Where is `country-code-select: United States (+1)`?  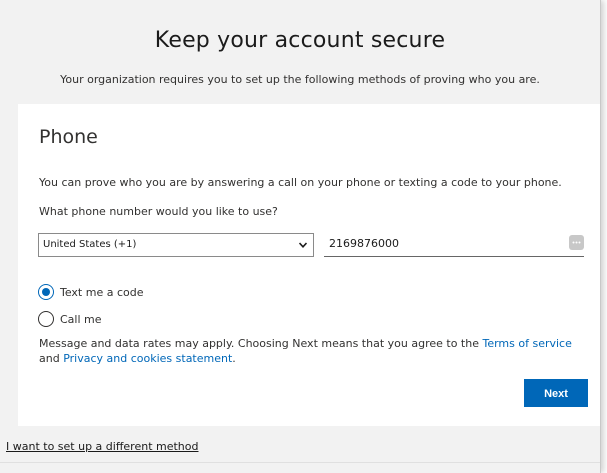
country-code-select: United States (+1) is located at coordinates (176, 245).